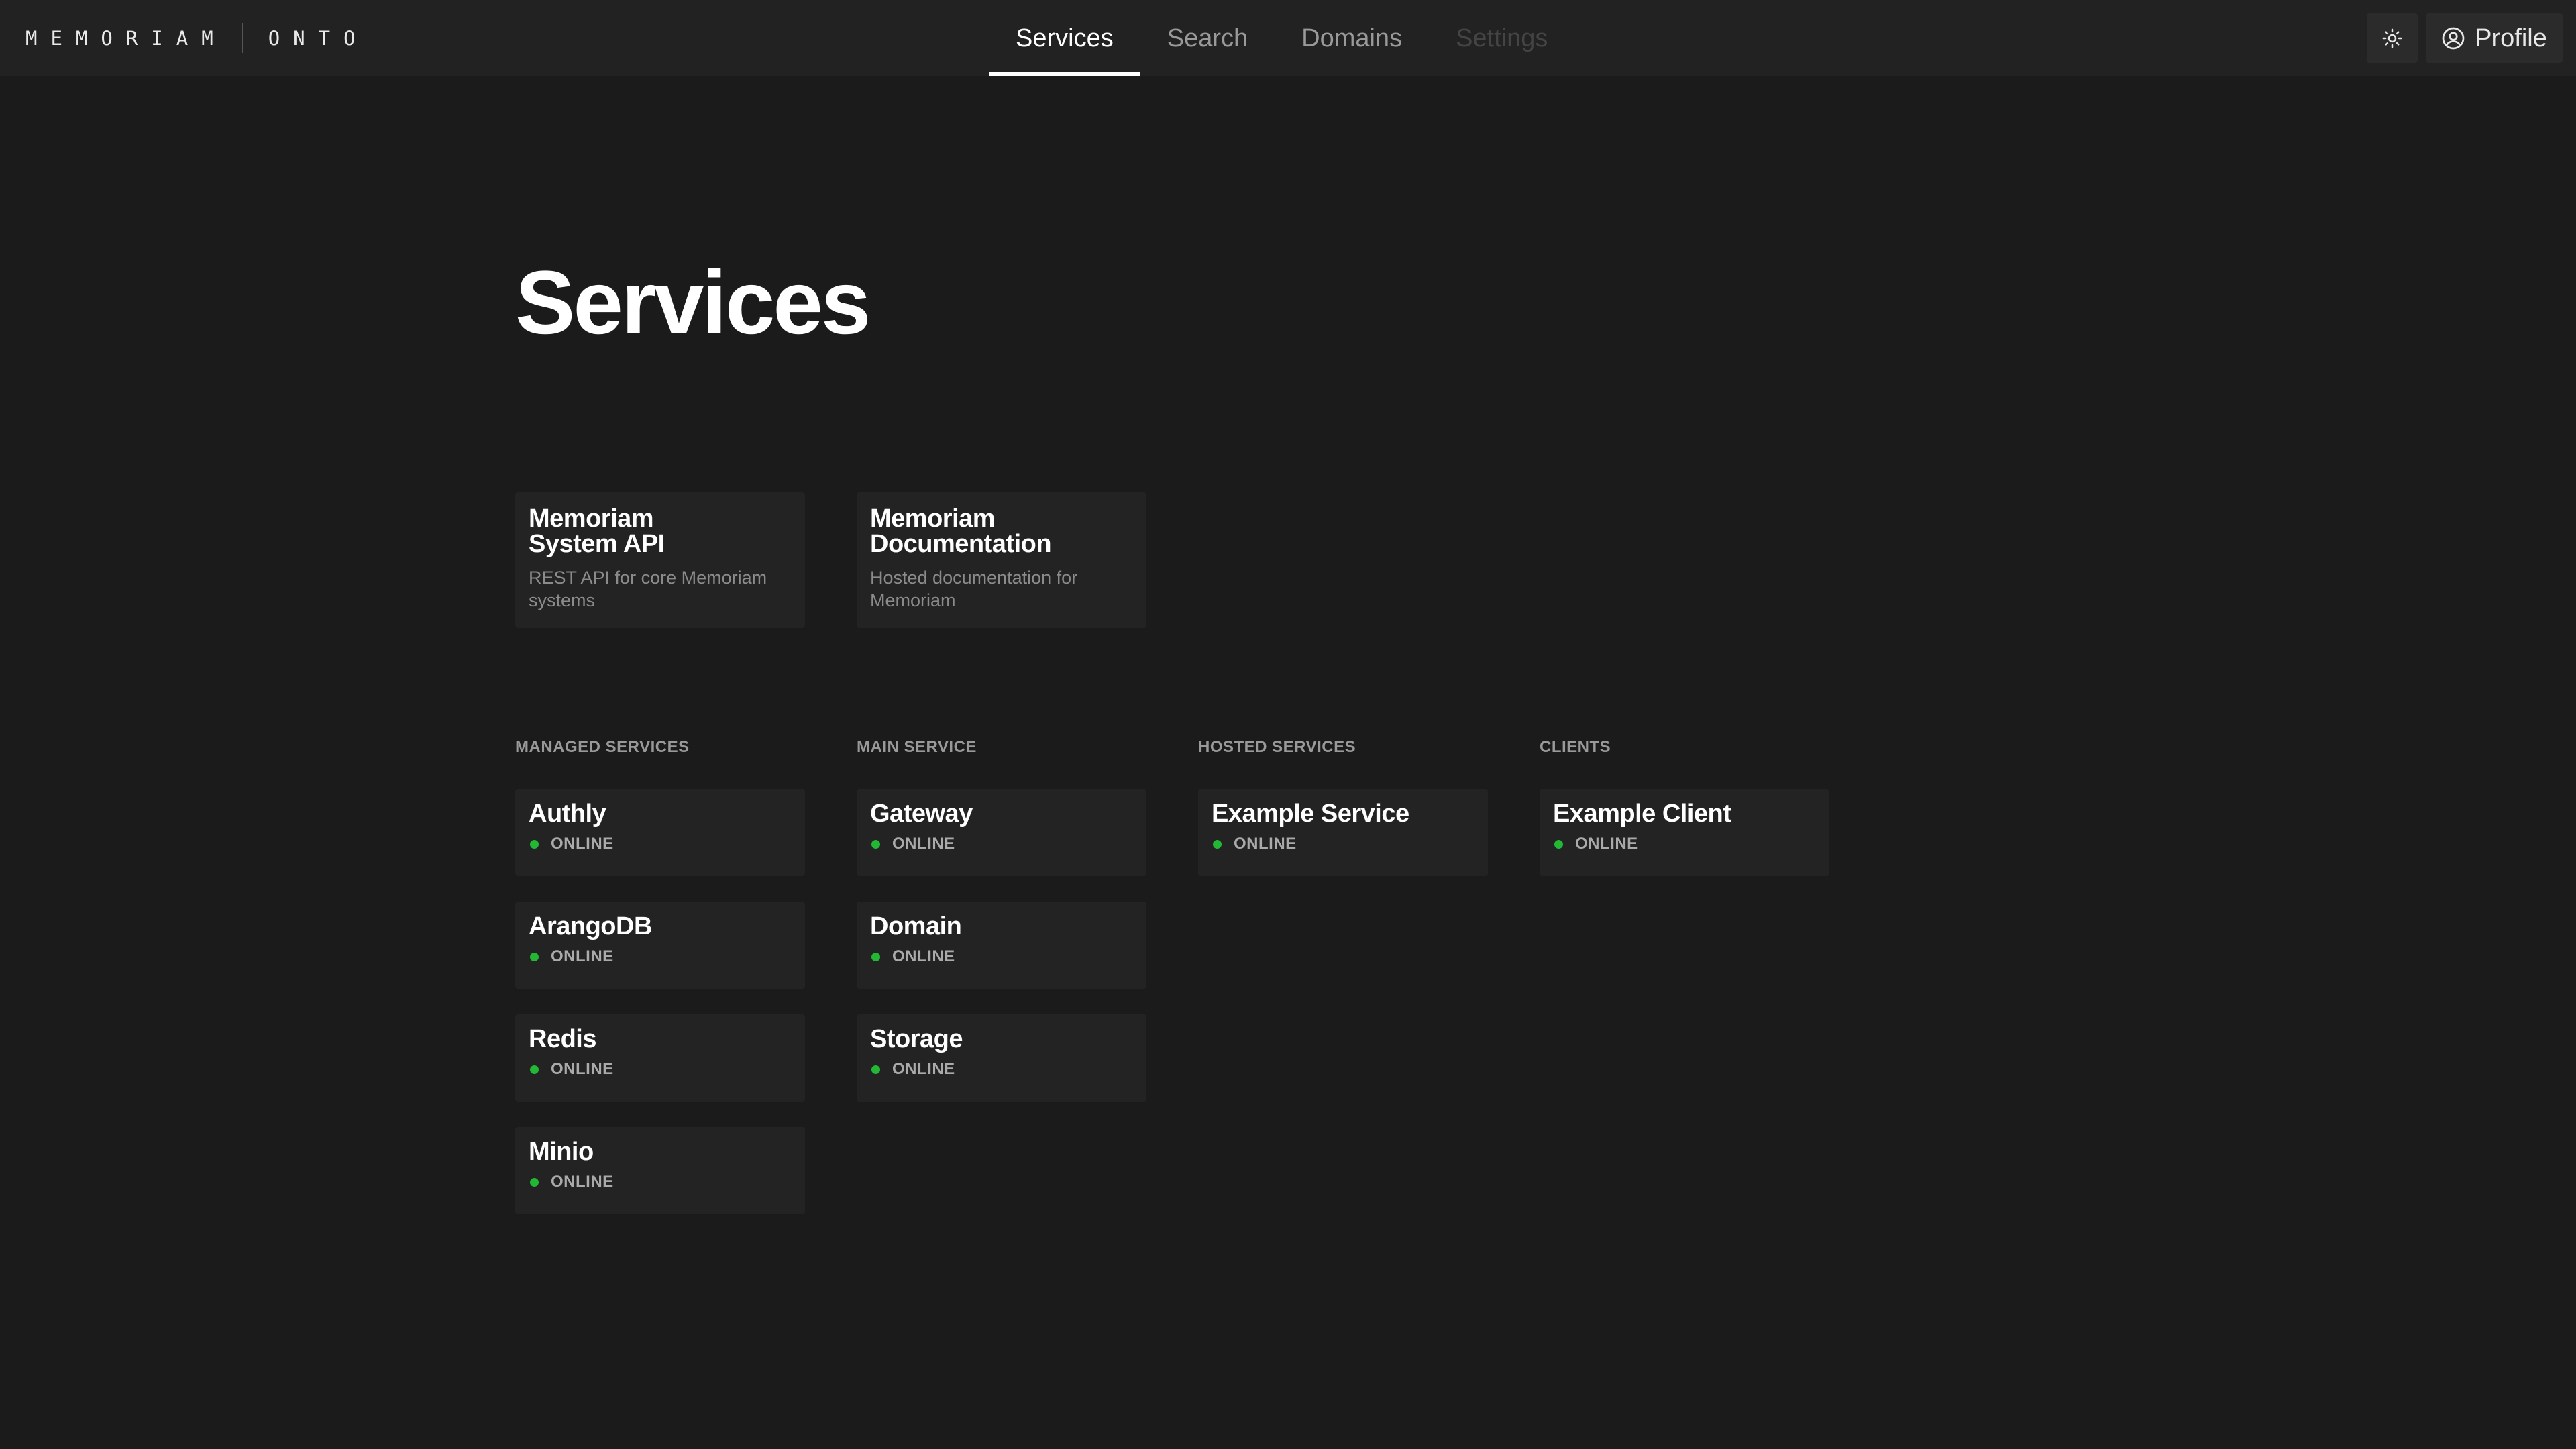  I want to click on main-nav-tabs: Services Search Domains Settings, so click(1281, 38).